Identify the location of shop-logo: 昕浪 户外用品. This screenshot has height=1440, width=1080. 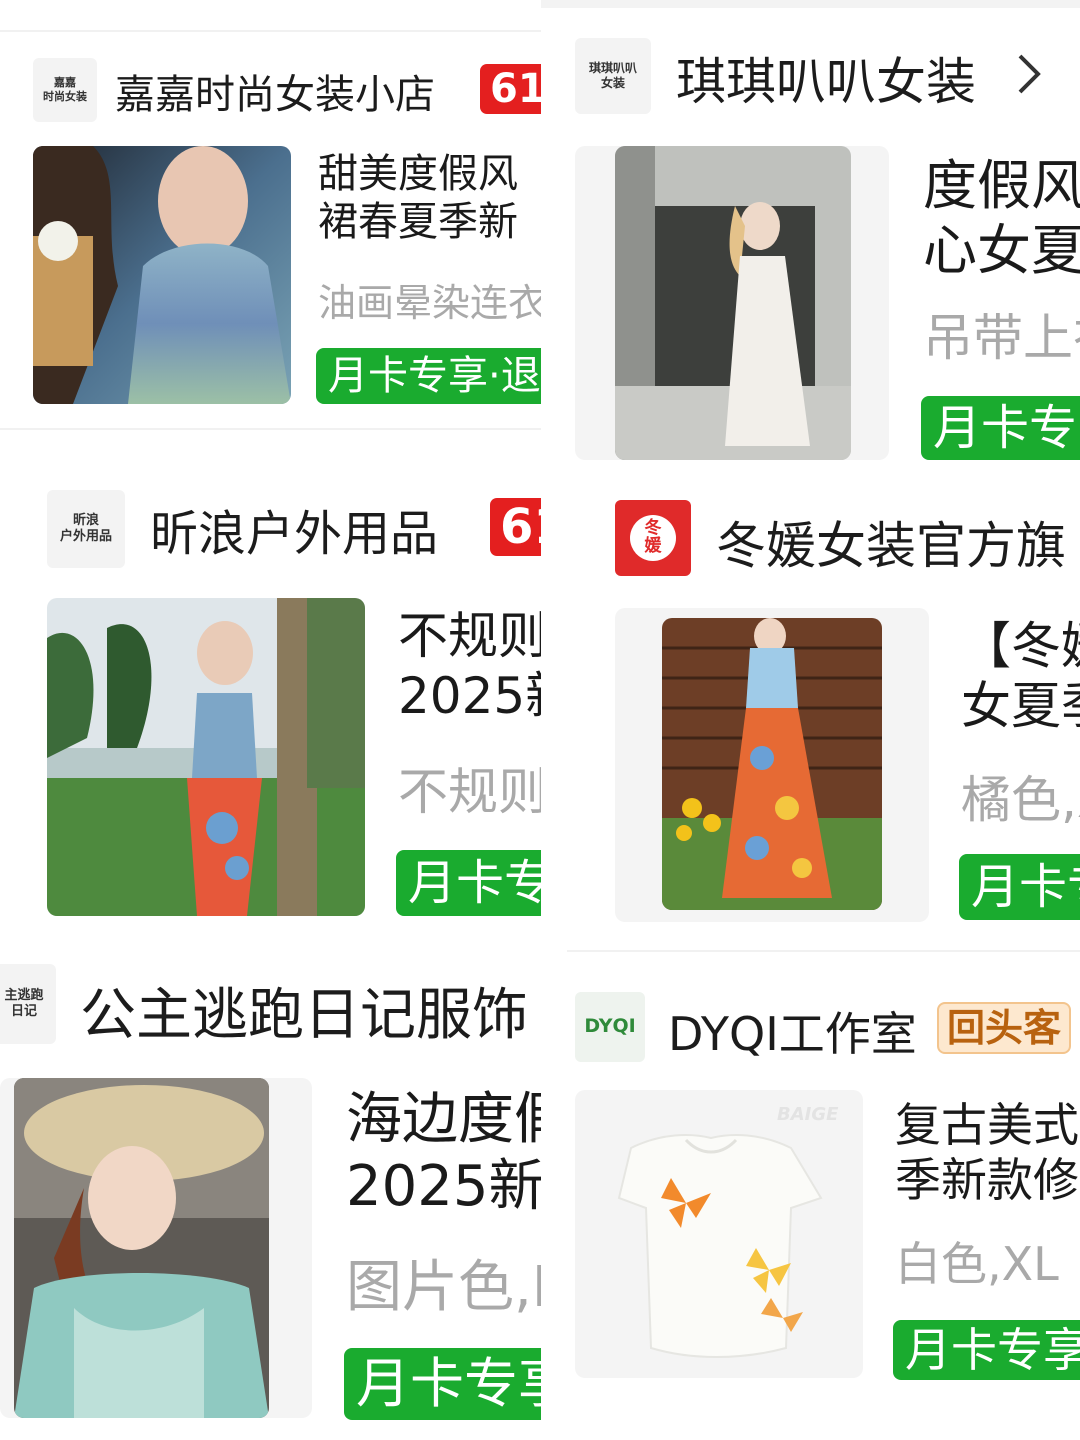
(86, 529).